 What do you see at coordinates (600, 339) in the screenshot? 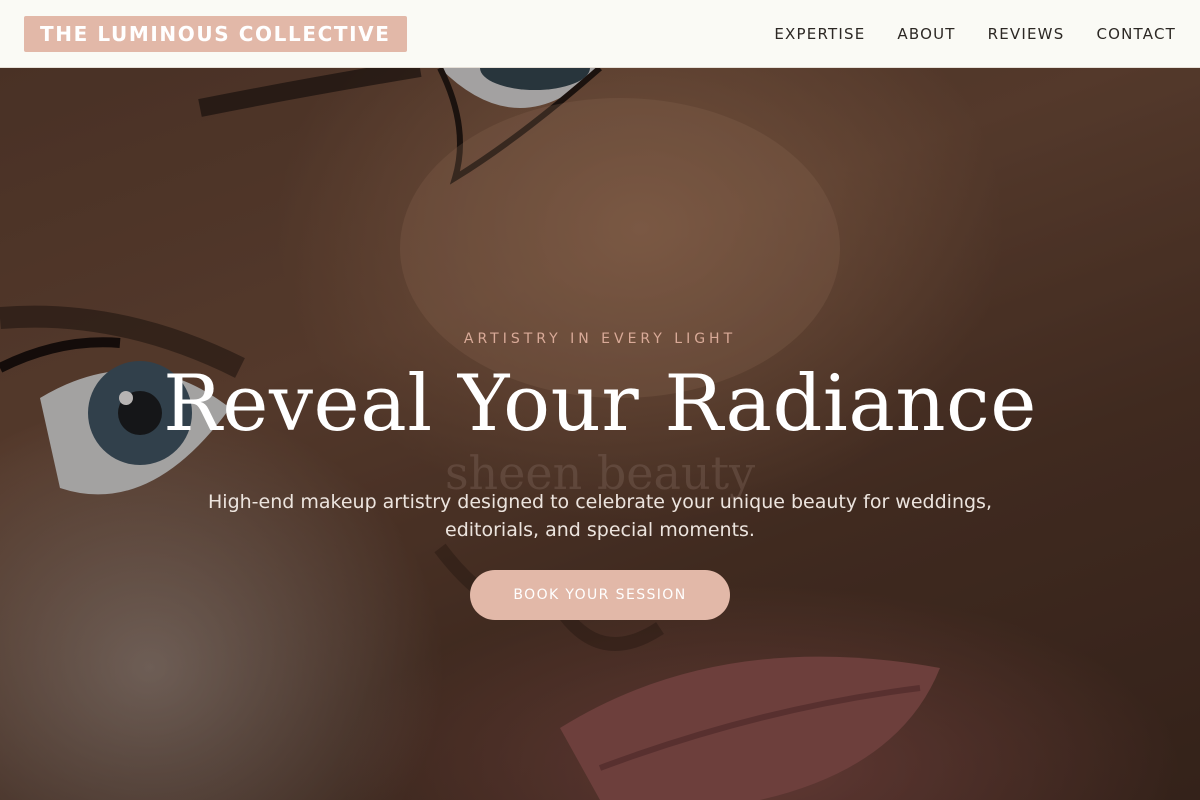
I see `hero-eyebrow: ARTISTRY IN EVERY LIGHT` at bounding box center [600, 339].